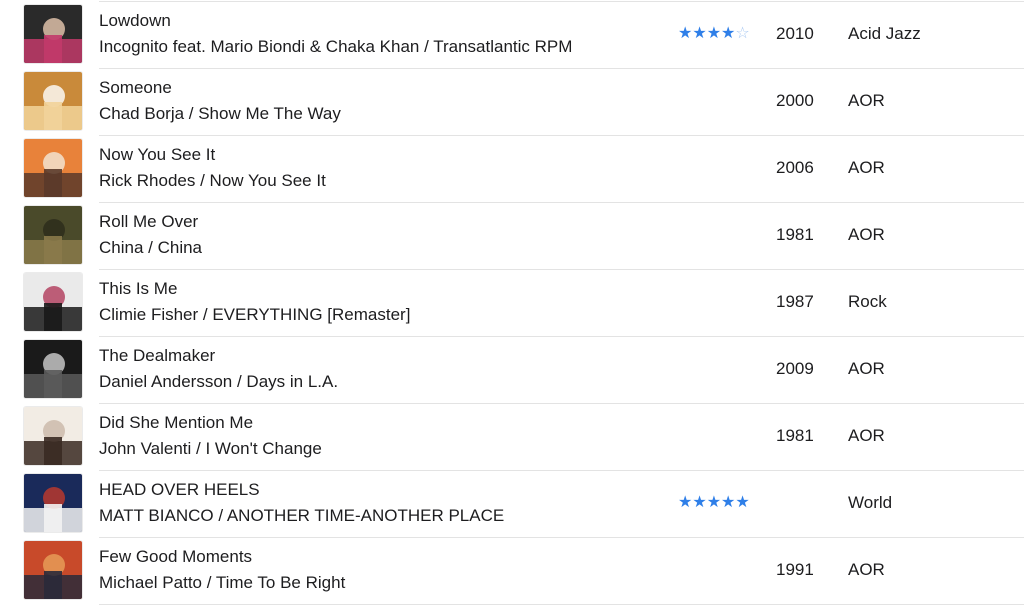  I want to click on genre: Acid Jazz, so click(884, 33).